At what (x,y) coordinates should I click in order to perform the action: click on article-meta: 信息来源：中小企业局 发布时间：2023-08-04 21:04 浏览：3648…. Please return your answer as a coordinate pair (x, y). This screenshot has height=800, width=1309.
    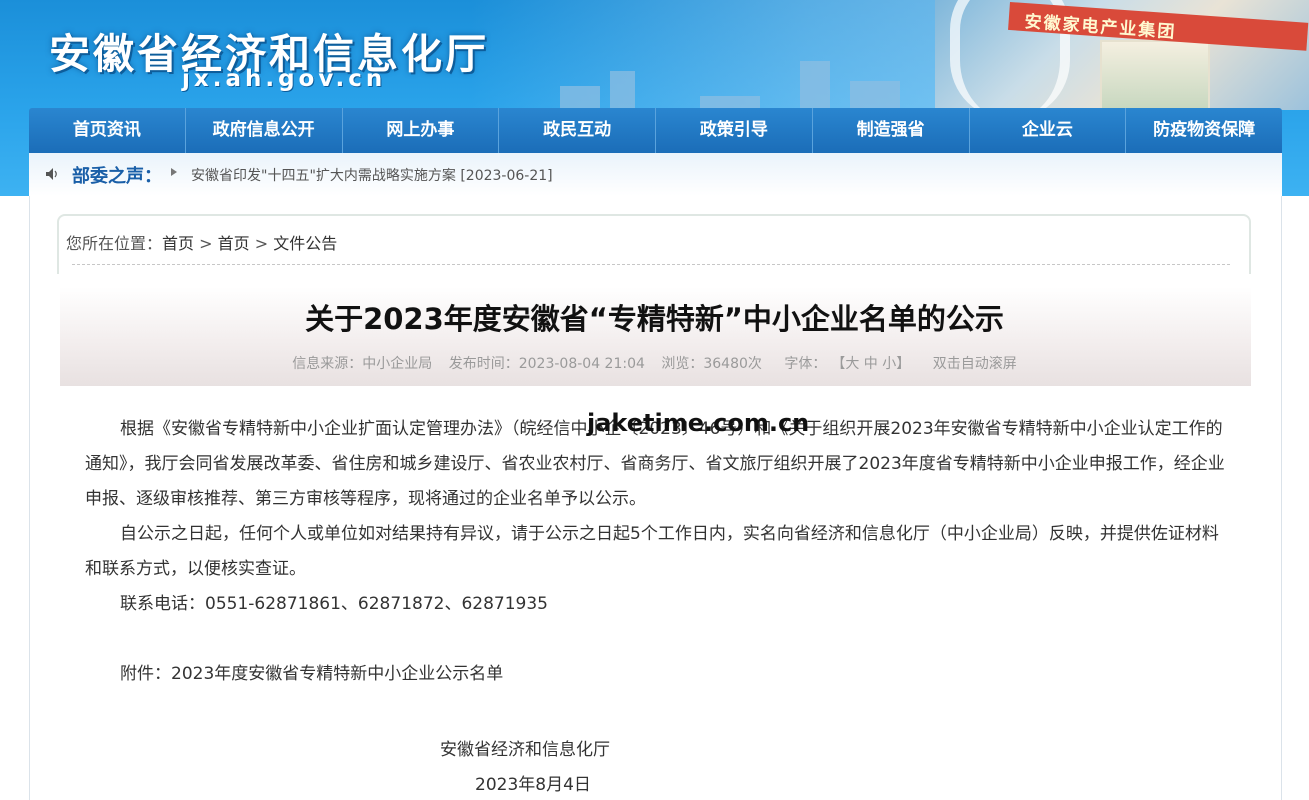
    Looking at the image, I should click on (654, 363).